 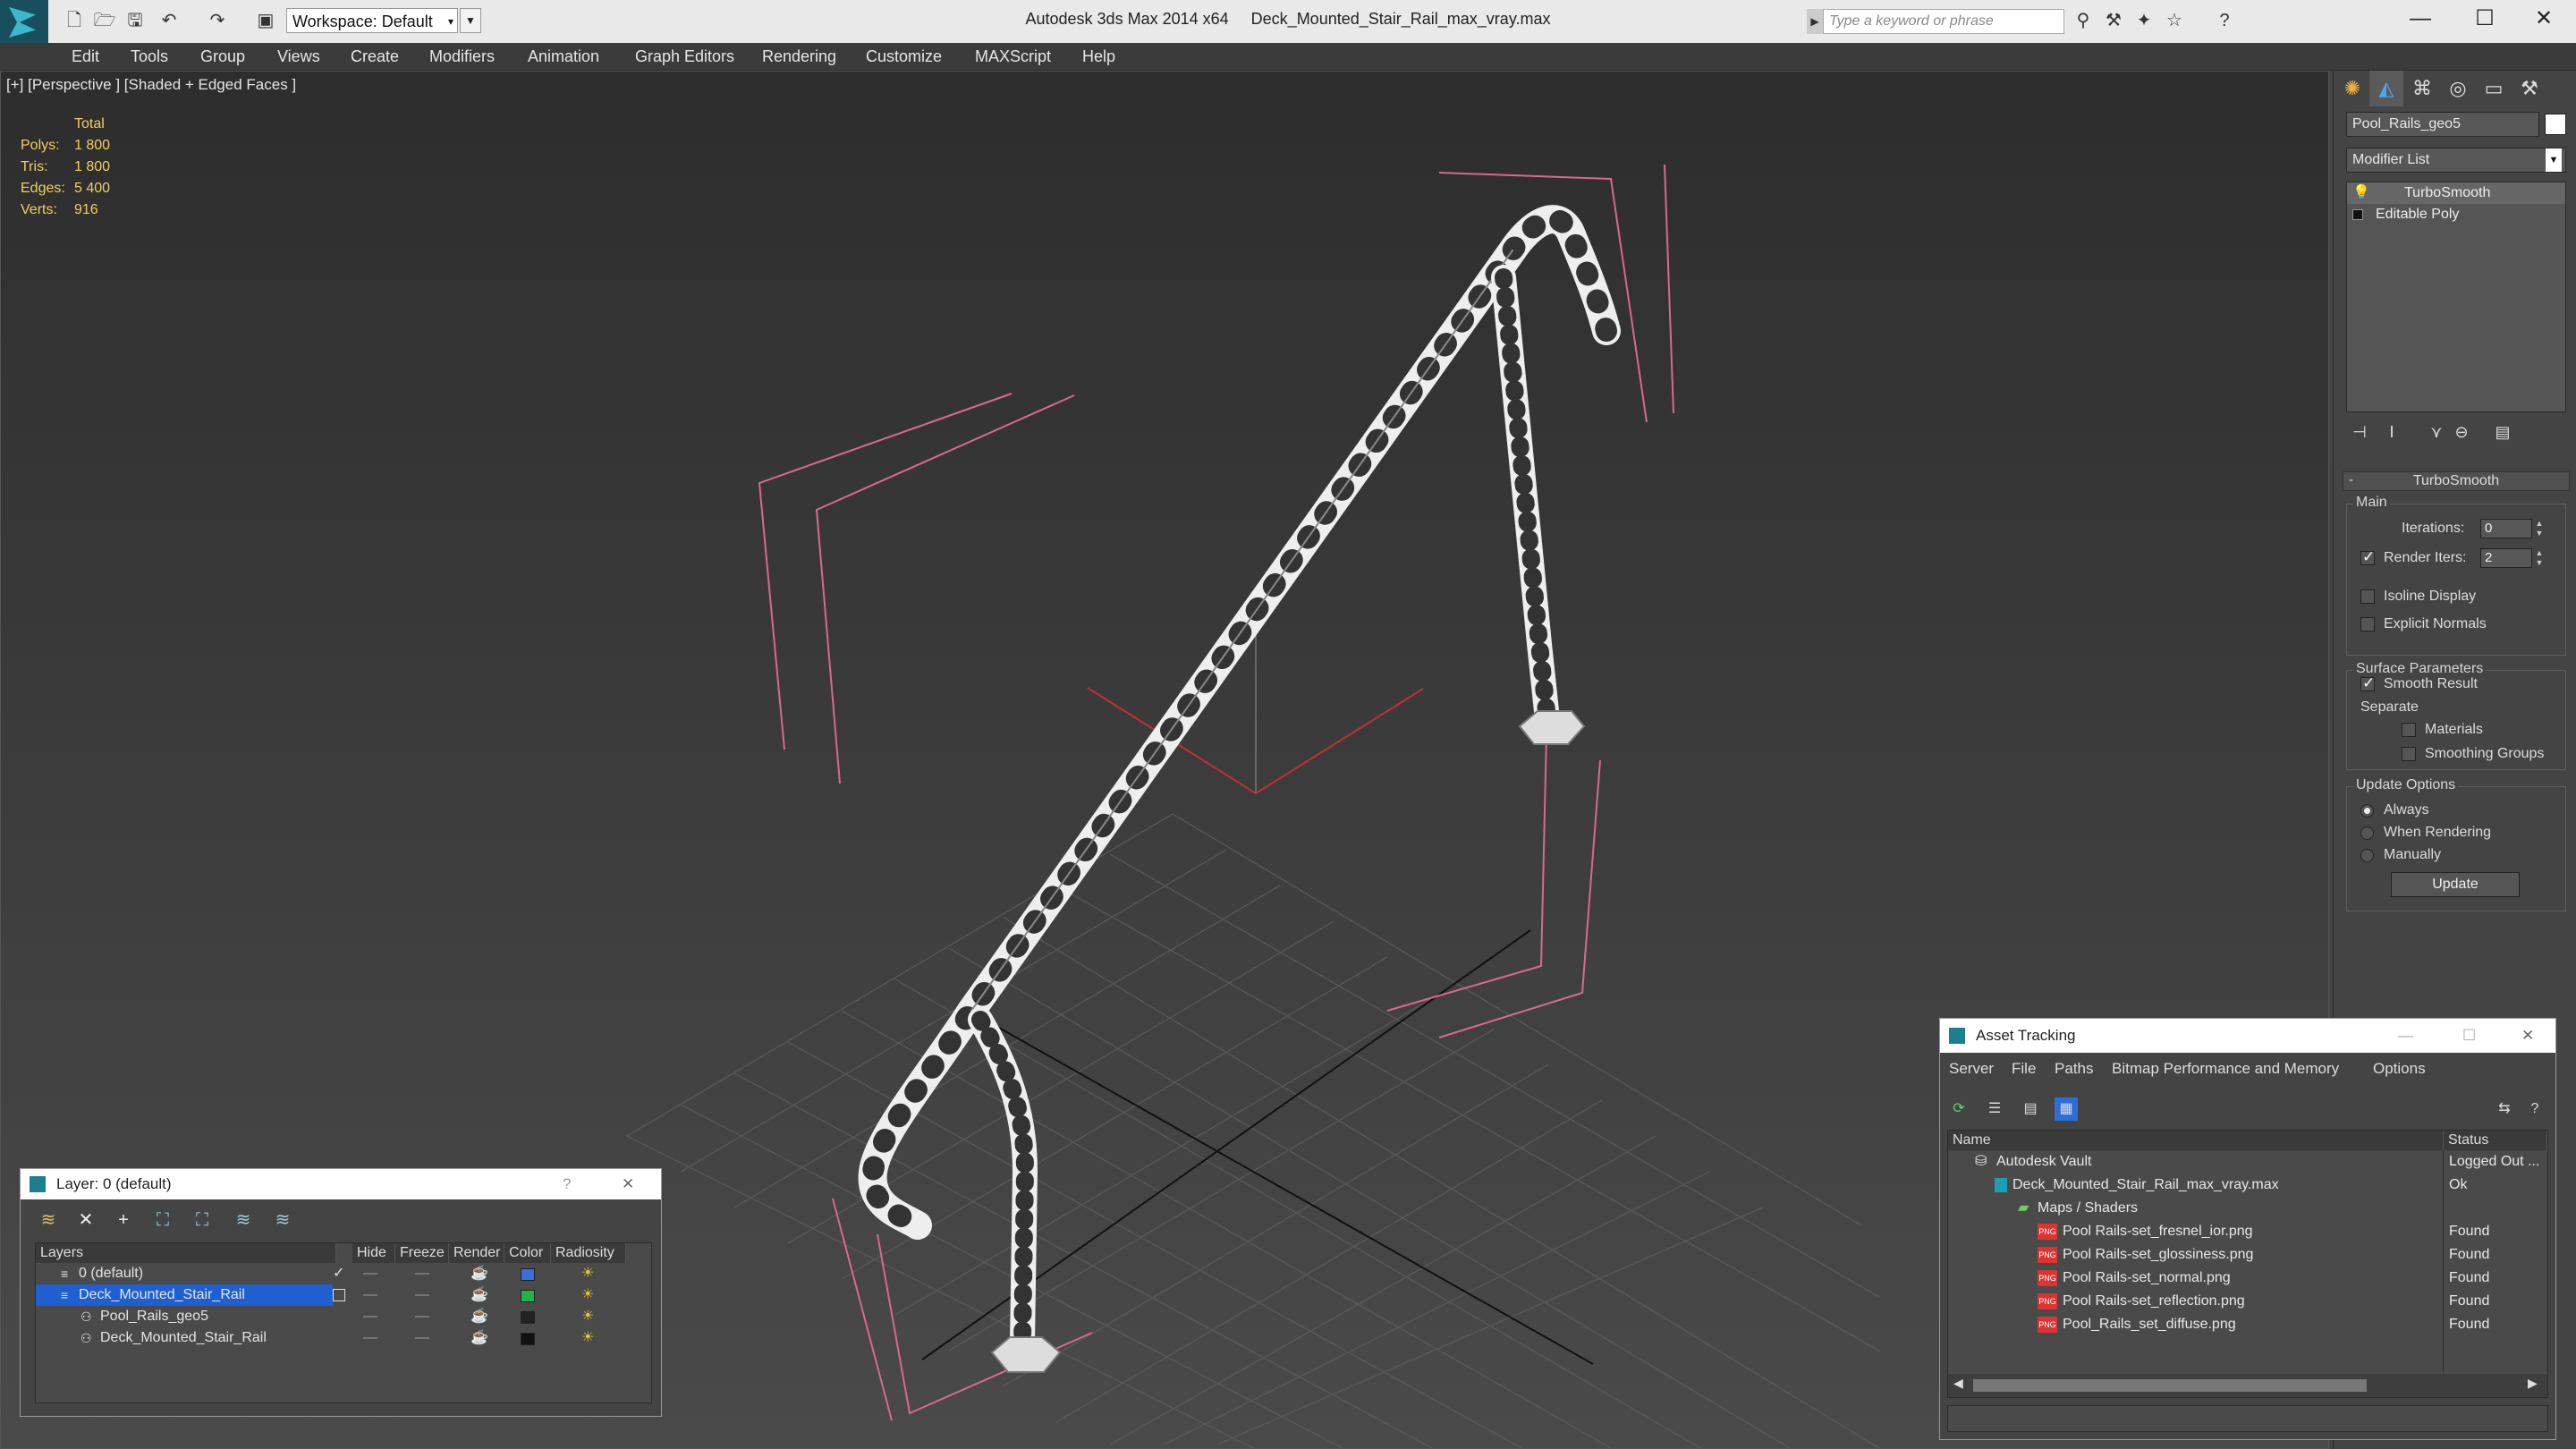 What do you see at coordinates (2247, 1324) in the screenshot?
I see `asset-row: PNG Pool_Rails_set_diffuse.png Found` at bounding box center [2247, 1324].